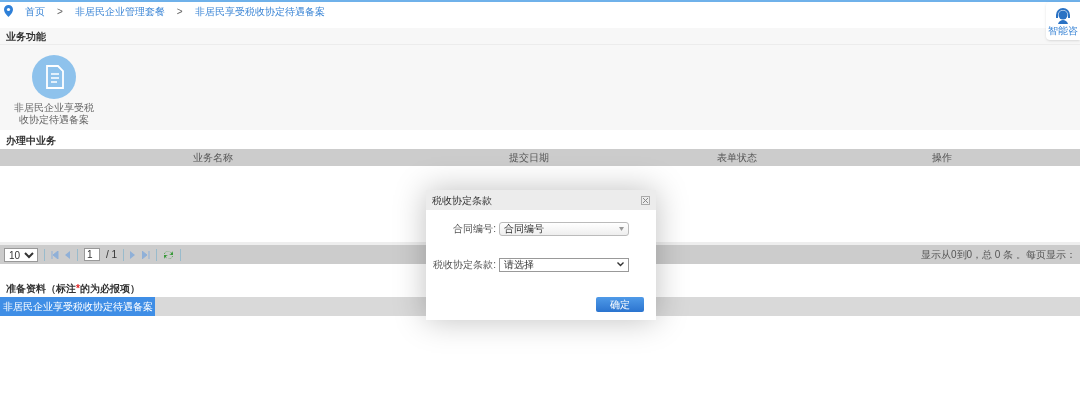 Image resolution: width=1080 pixels, height=409 pixels. I want to click on next-page-icon, so click(133, 254).